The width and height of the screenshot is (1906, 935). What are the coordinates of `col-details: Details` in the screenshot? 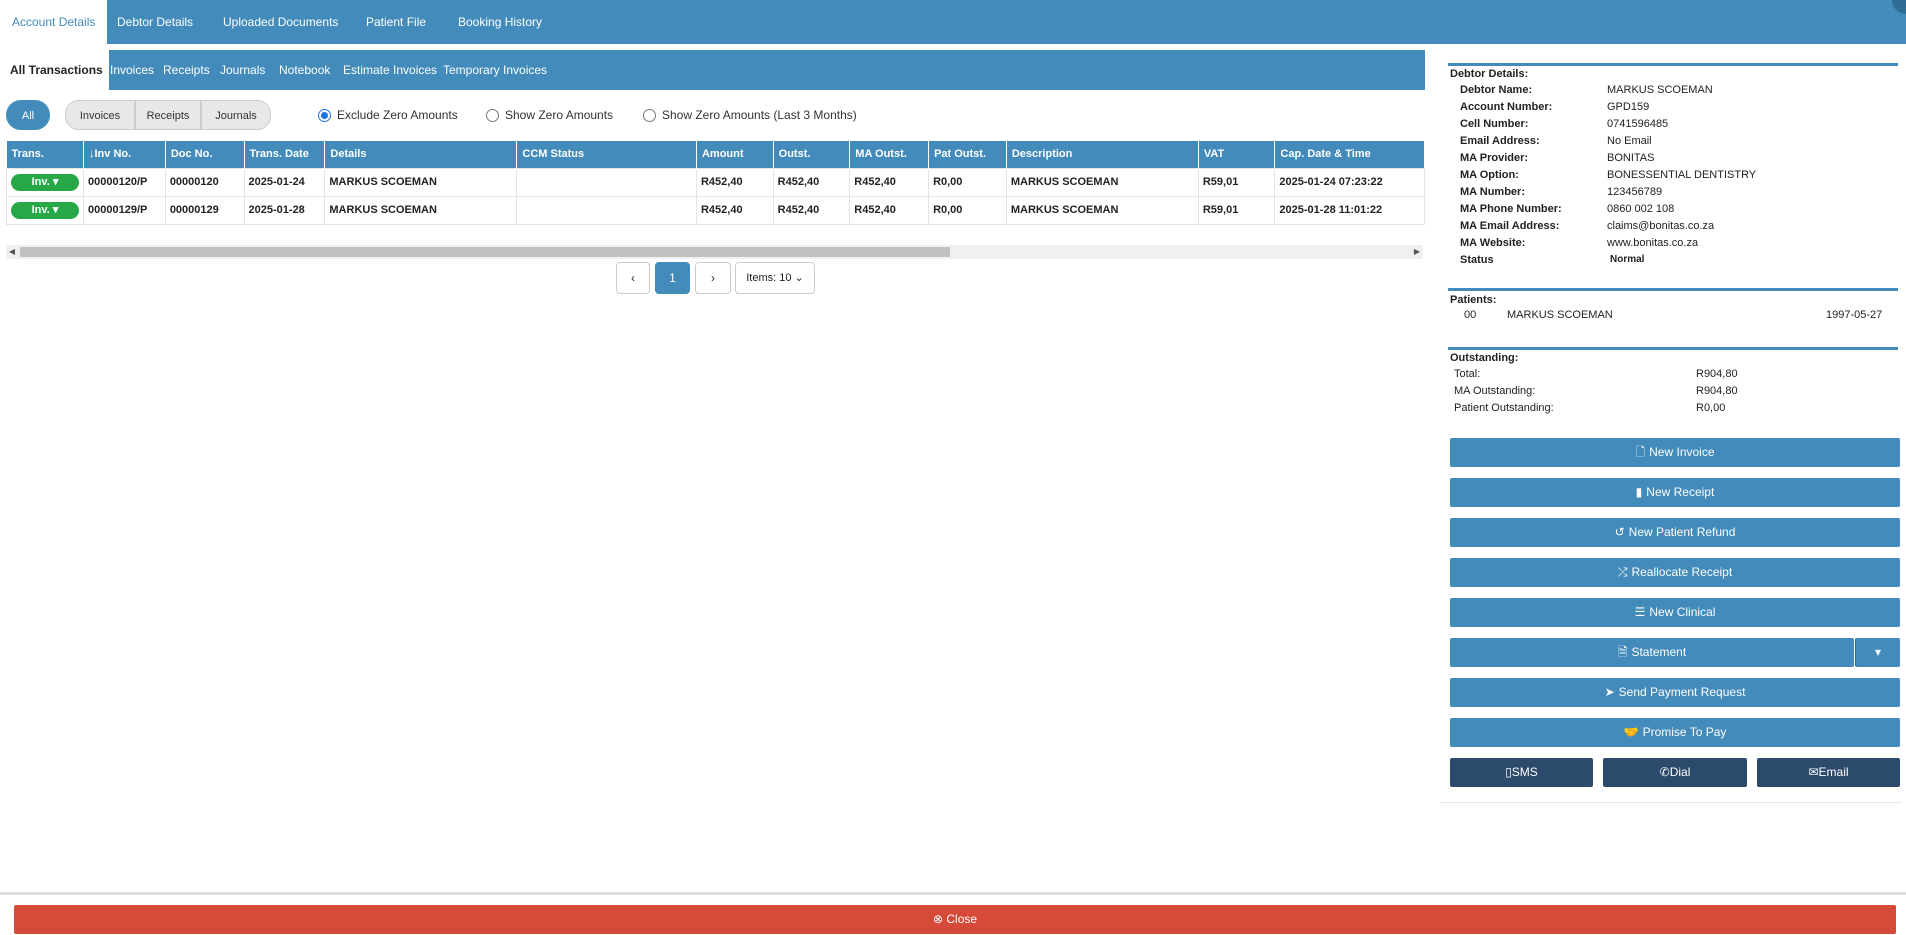 It's located at (421, 154).